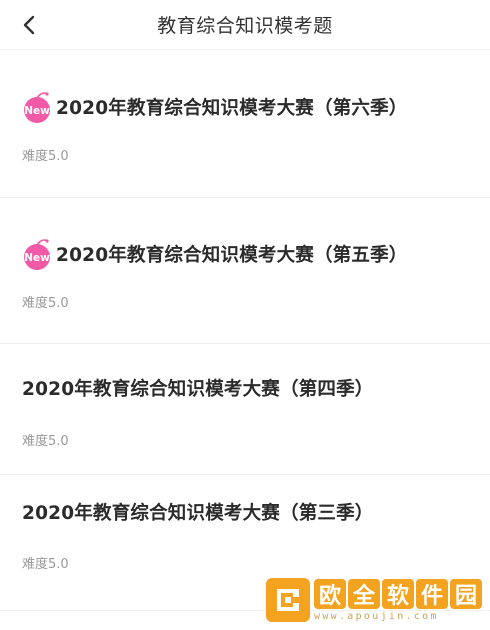  Describe the element at coordinates (376, 616) in the screenshot. I see `watermark-url: www.apoujin.com` at that location.